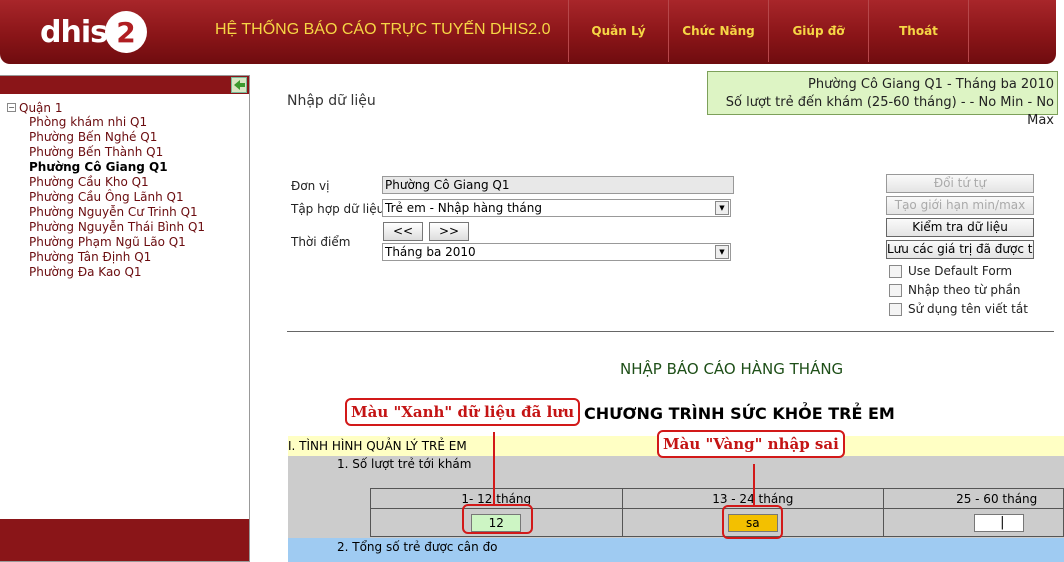  I want to click on period-select: Tháng ba 2010 ▼, so click(556, 252).